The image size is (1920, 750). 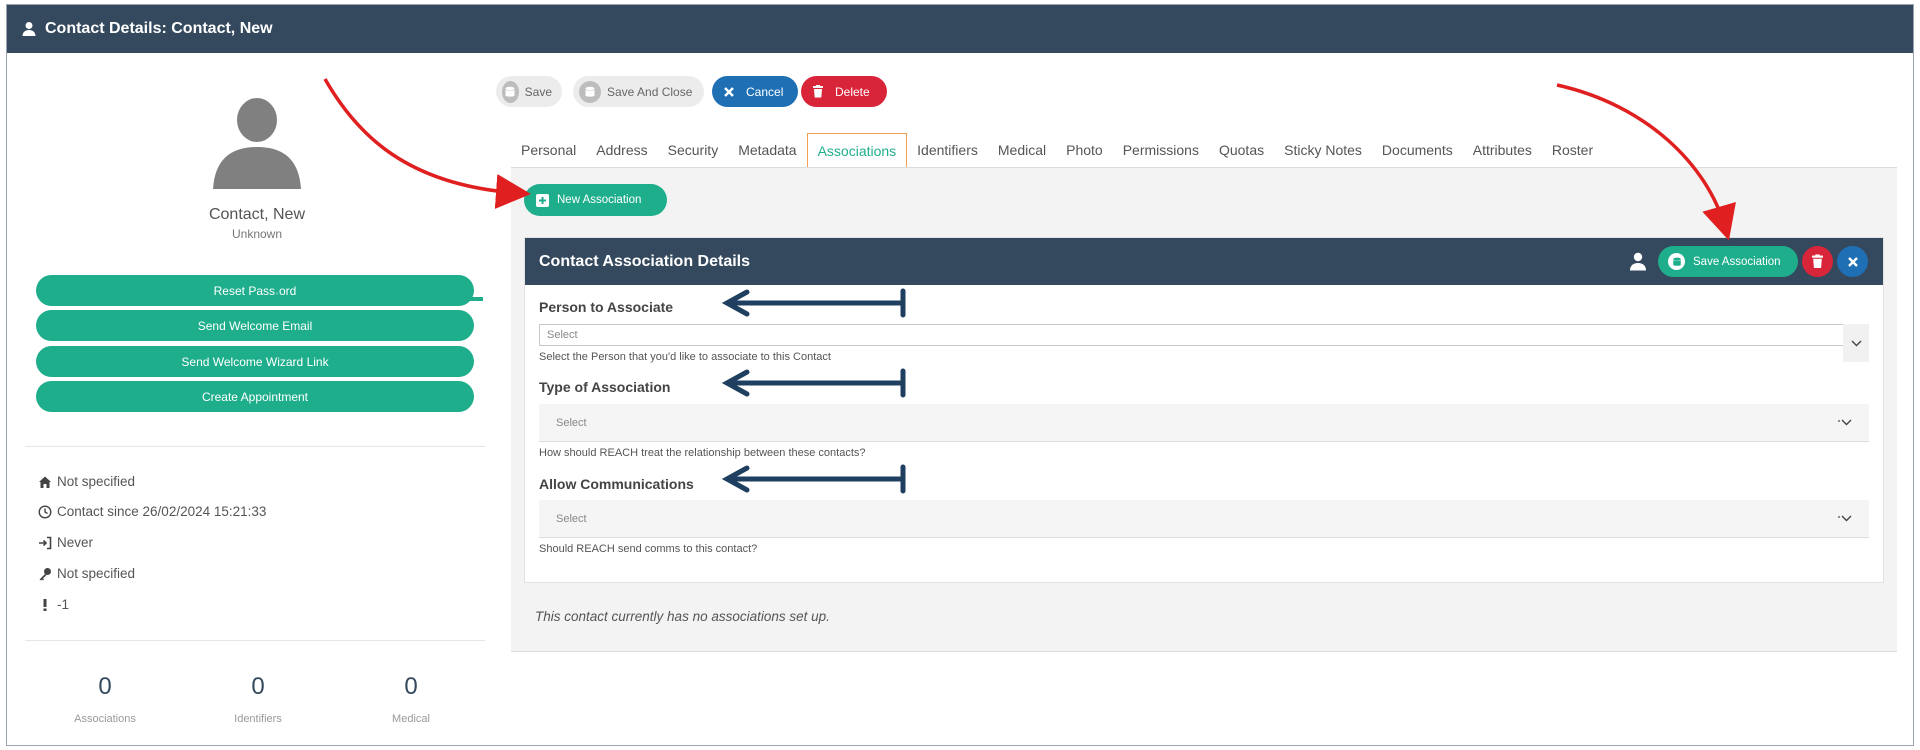 I want to click on avatar, so click(x=257, y=143).